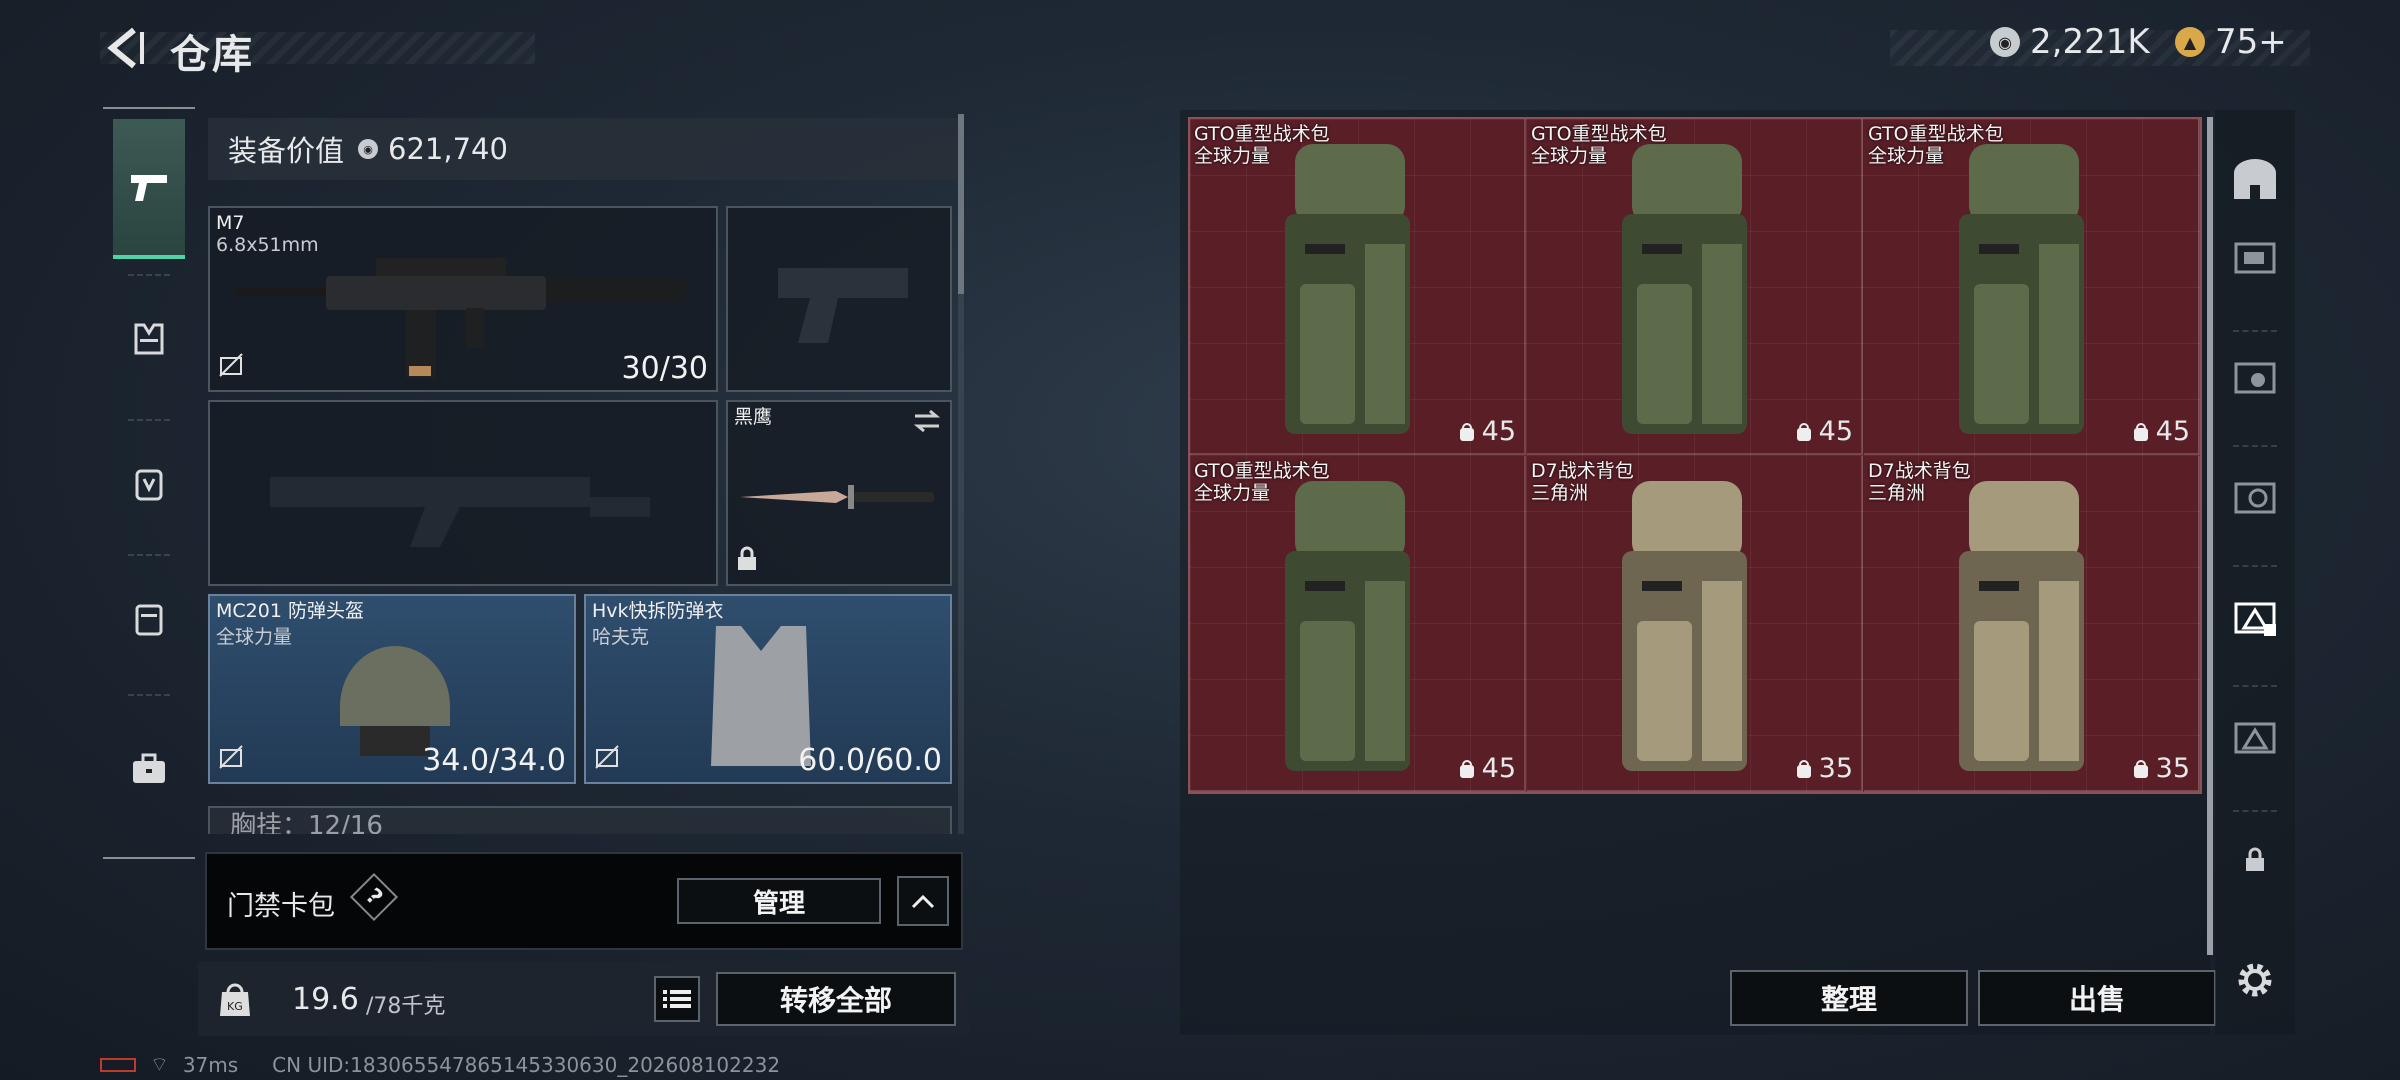 The height and width of the screenshot is (1080, 2400). Describe the element at coordinates (753, 417) in the screenshot. I see `slot-item-name: 黑鹰` at that location.